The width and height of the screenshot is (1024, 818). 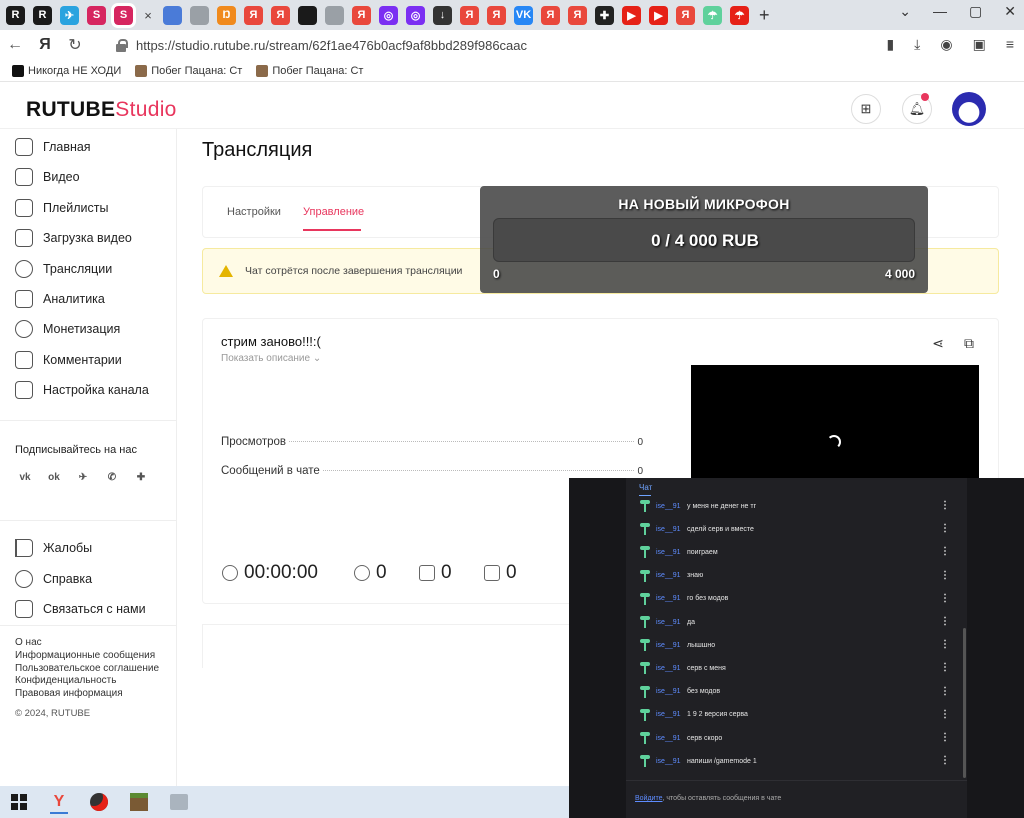 I want to click on media-icon: ◉, so click(x=946, y=44).